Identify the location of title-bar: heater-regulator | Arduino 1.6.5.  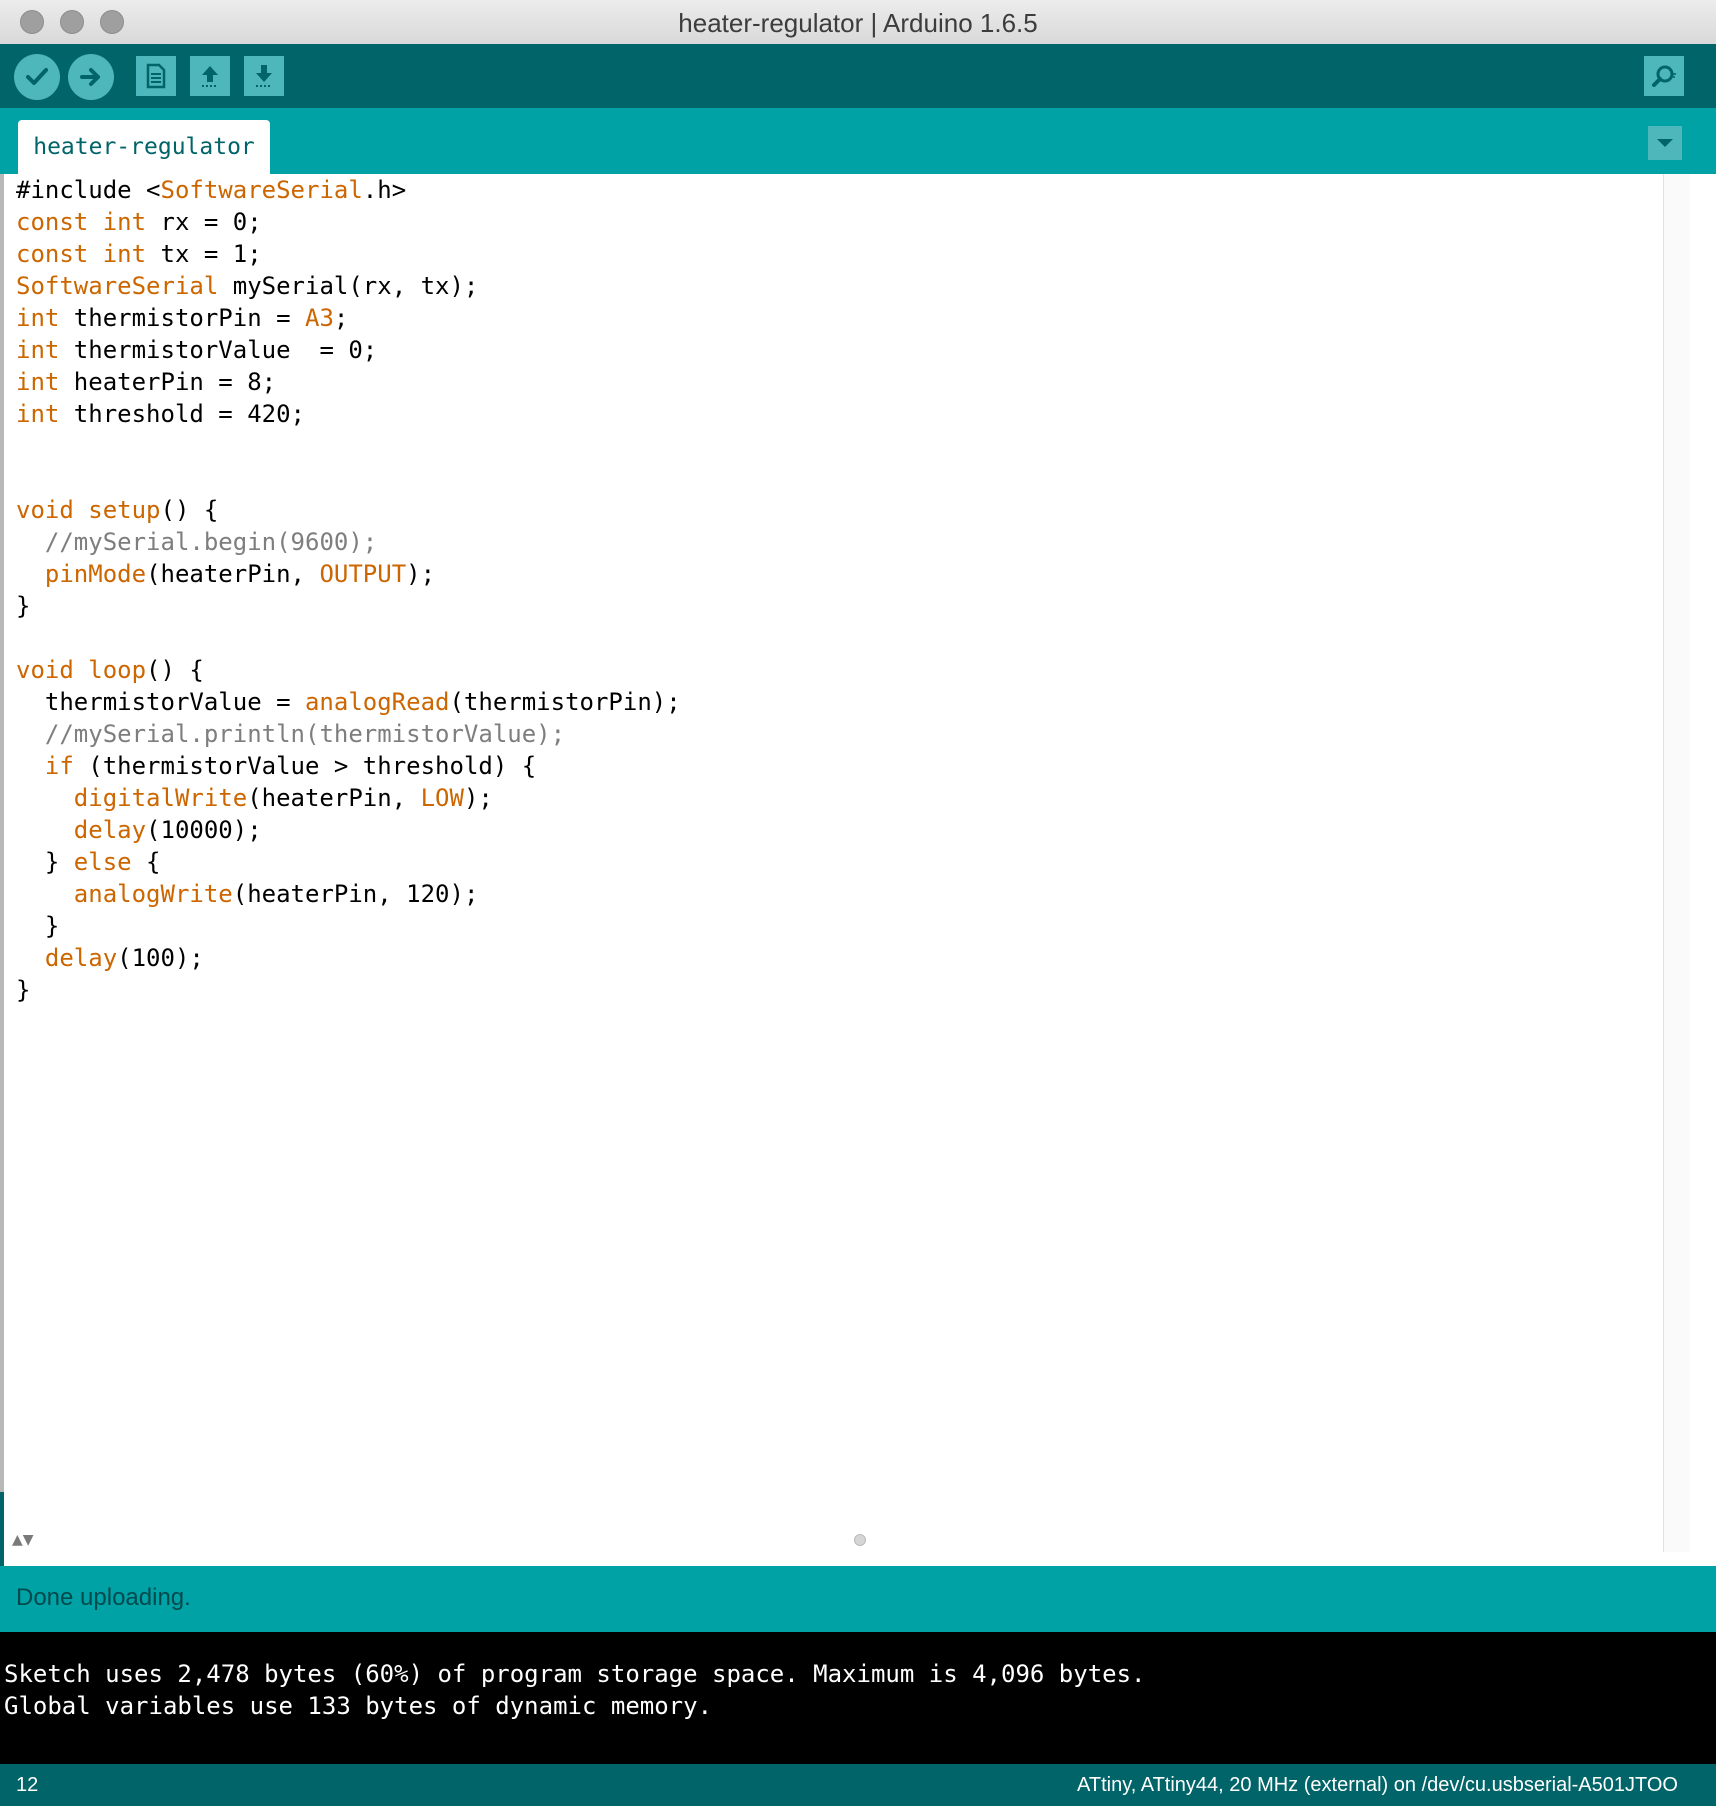
(858, 22).